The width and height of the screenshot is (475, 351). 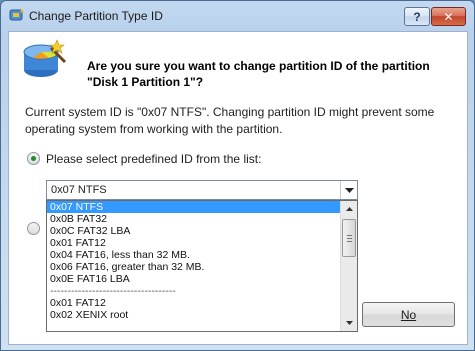 I want to click on partition-wizard-icon, so click(x=45, y=58).